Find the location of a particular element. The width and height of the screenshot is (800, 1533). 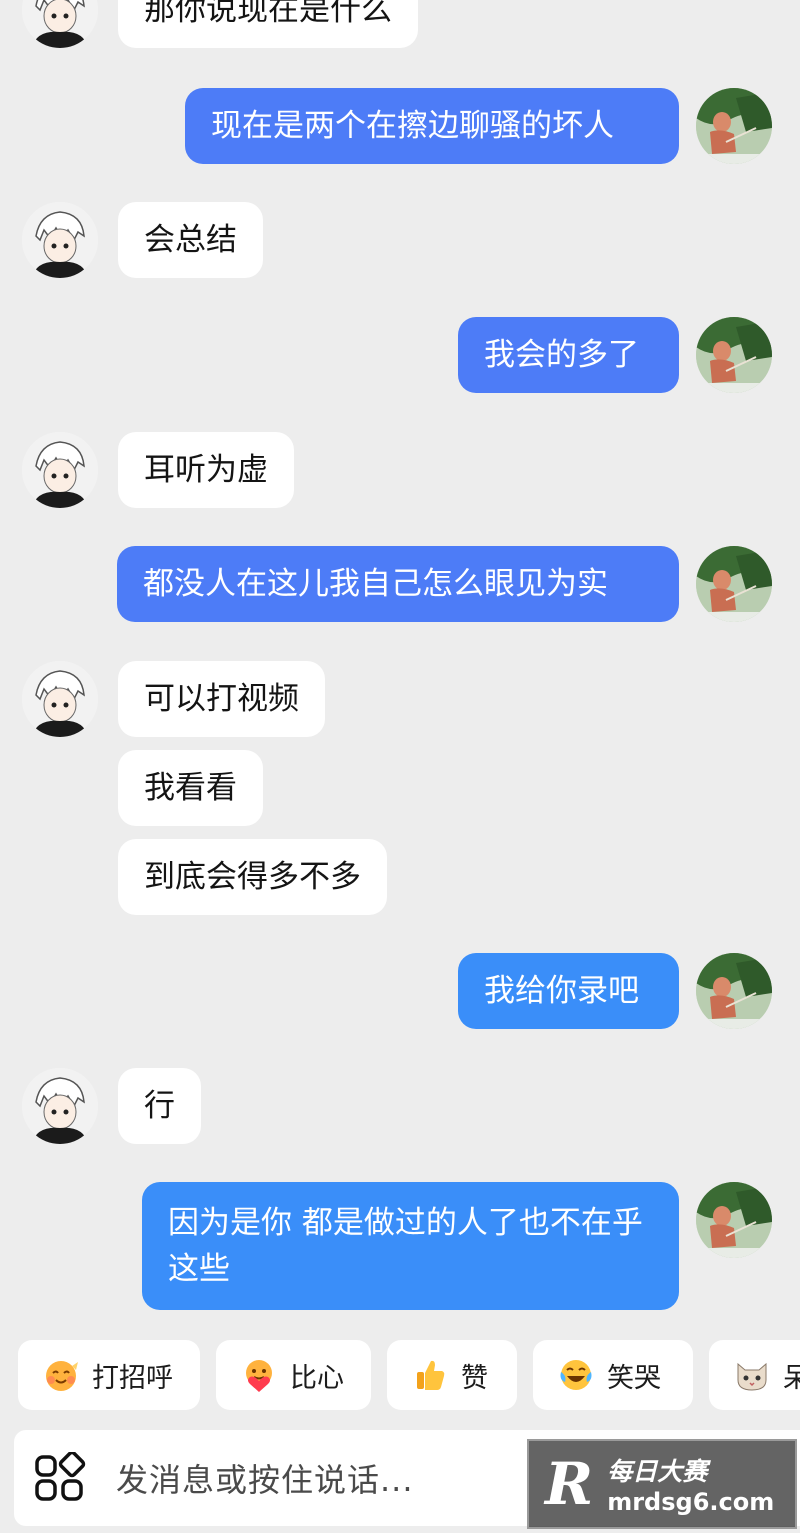

quick-reply-heart: 比心 is located at coordinates (293, 1375).